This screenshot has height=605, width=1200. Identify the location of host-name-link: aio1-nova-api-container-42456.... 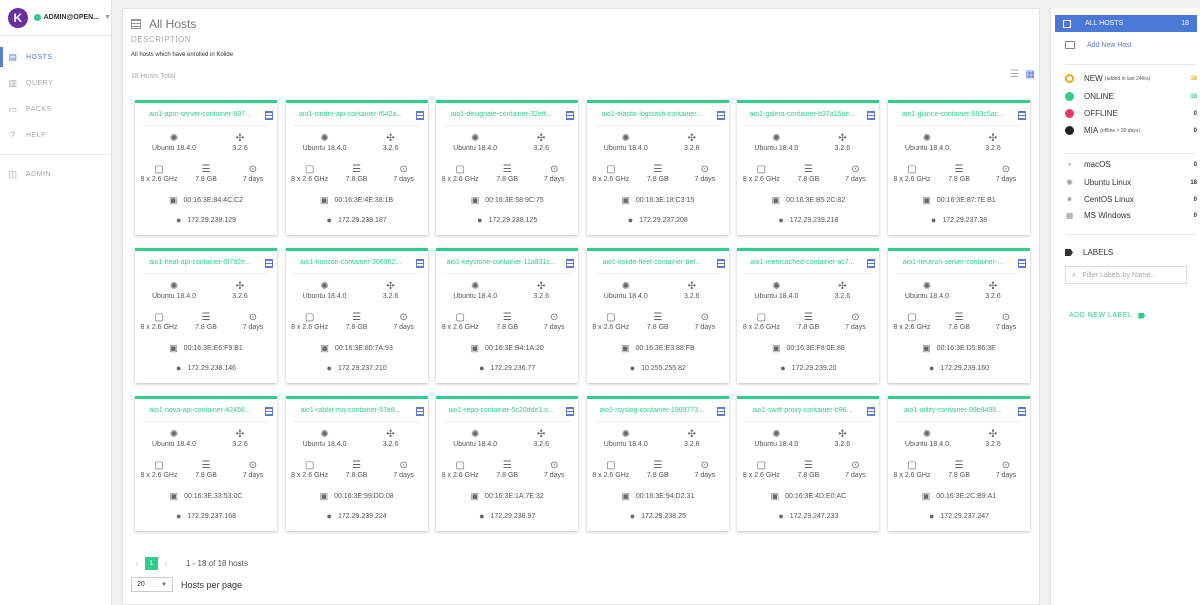
(200, 410).